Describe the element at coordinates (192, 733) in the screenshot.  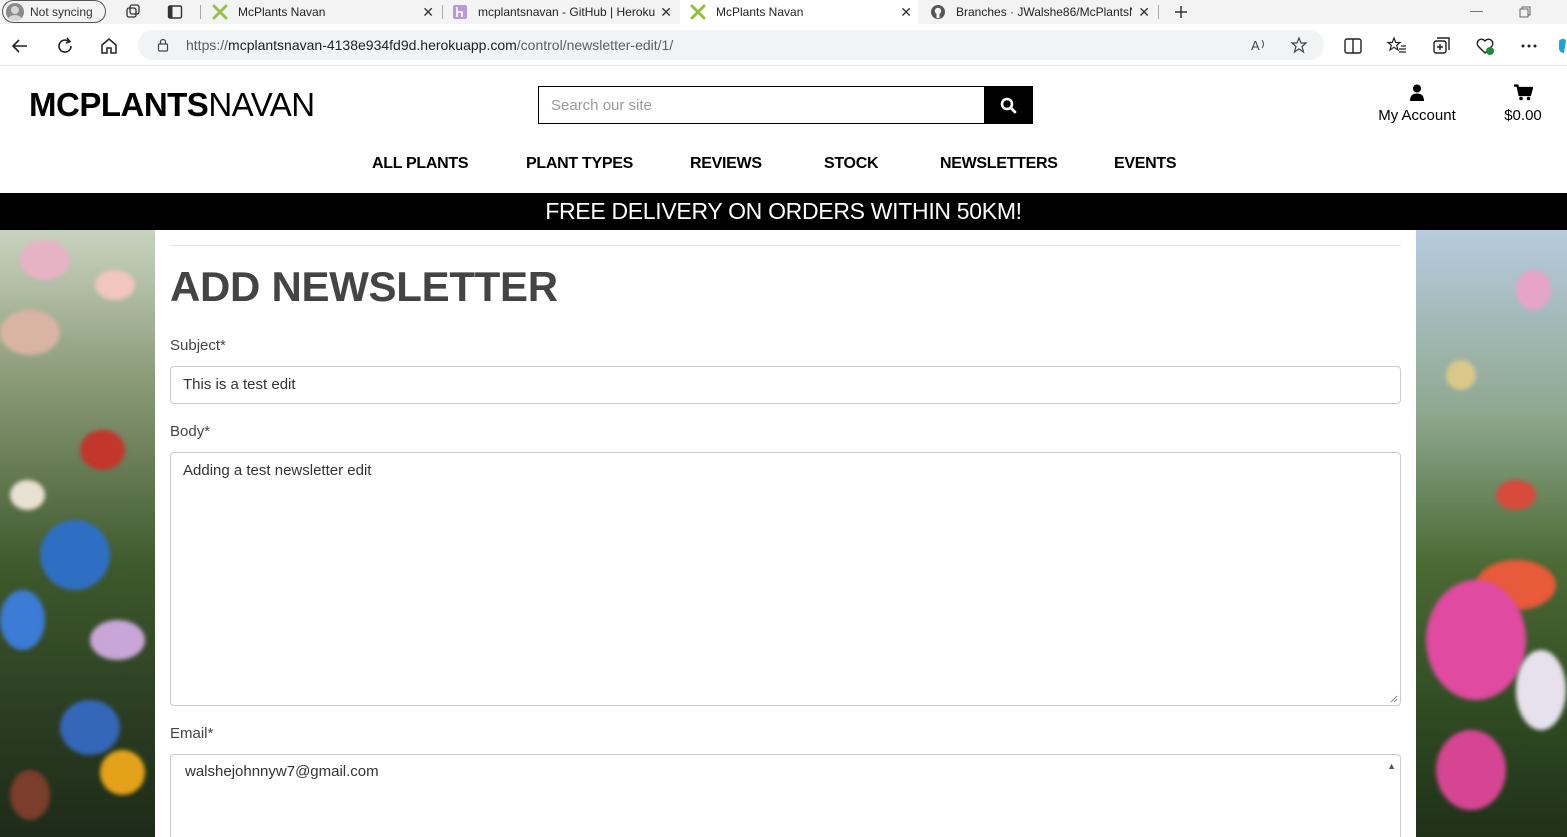
I see `email-label: Email*` at that location.